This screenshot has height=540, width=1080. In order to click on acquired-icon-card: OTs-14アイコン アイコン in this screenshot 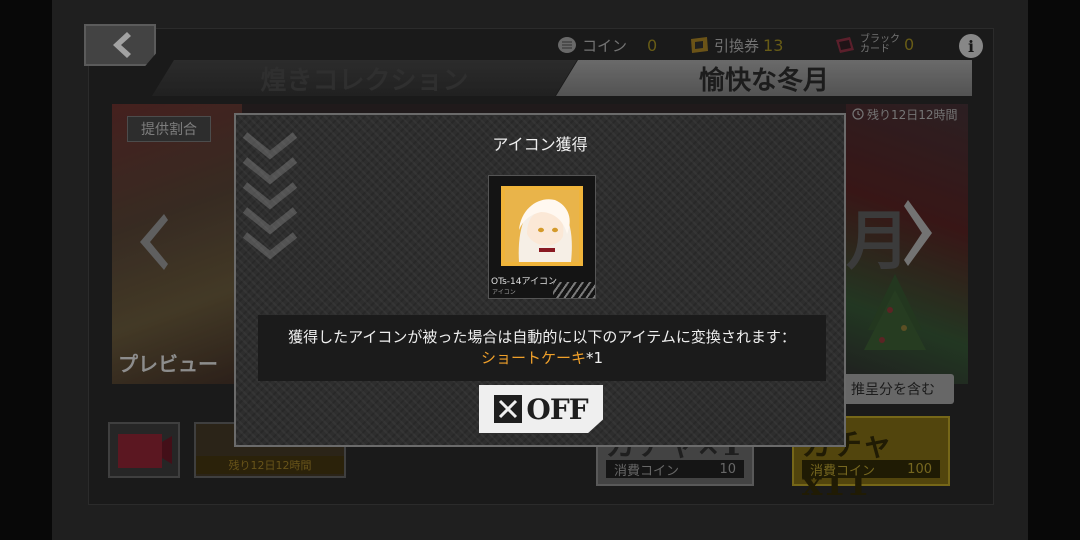, I will do `click(542, 237)`.